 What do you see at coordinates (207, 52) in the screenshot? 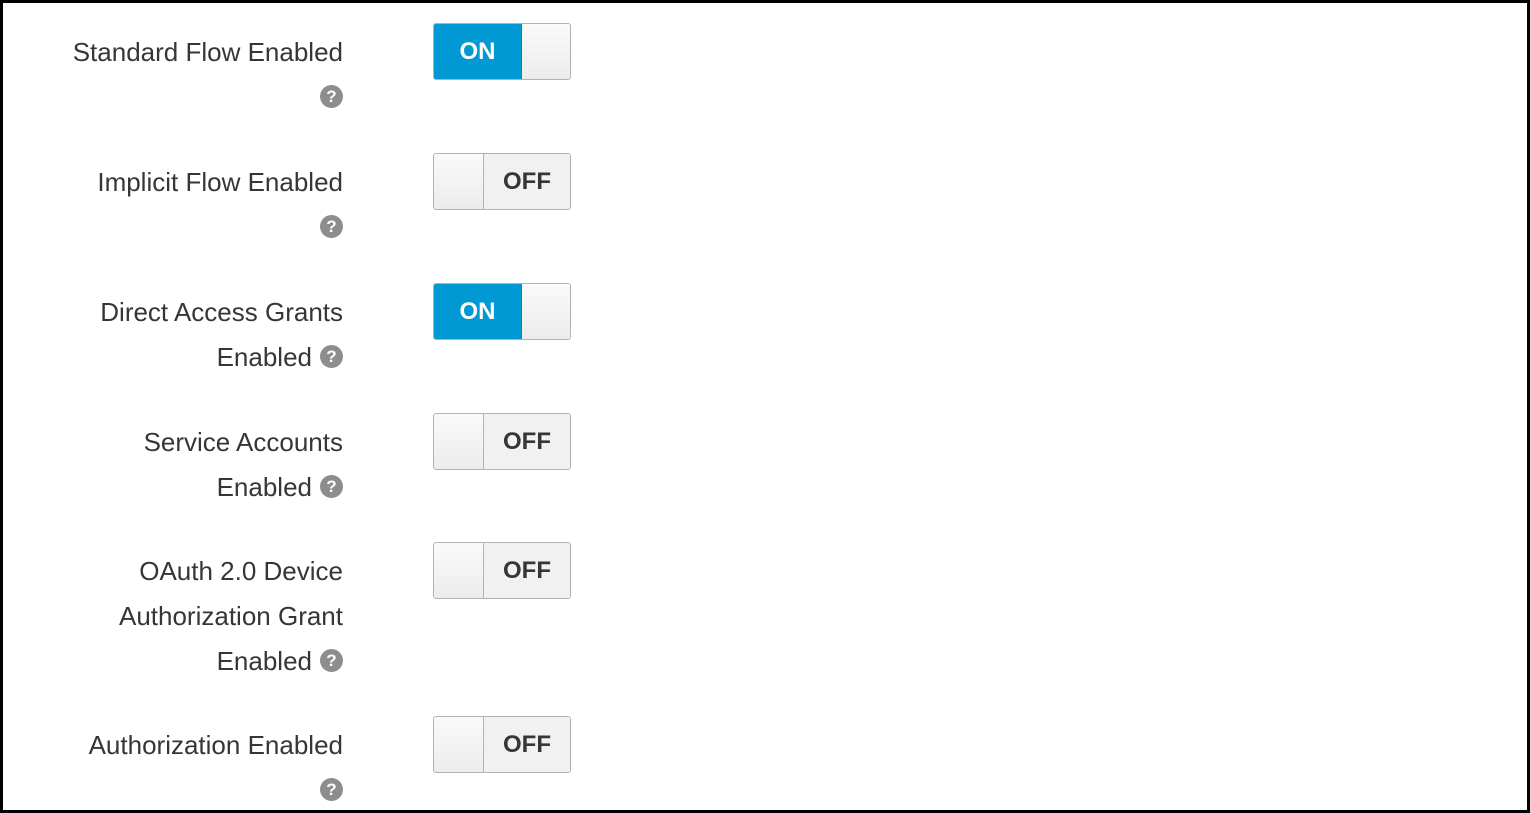
I see `setting-label-line: Standard Flow Enabled` at bounding box center [207, 52].